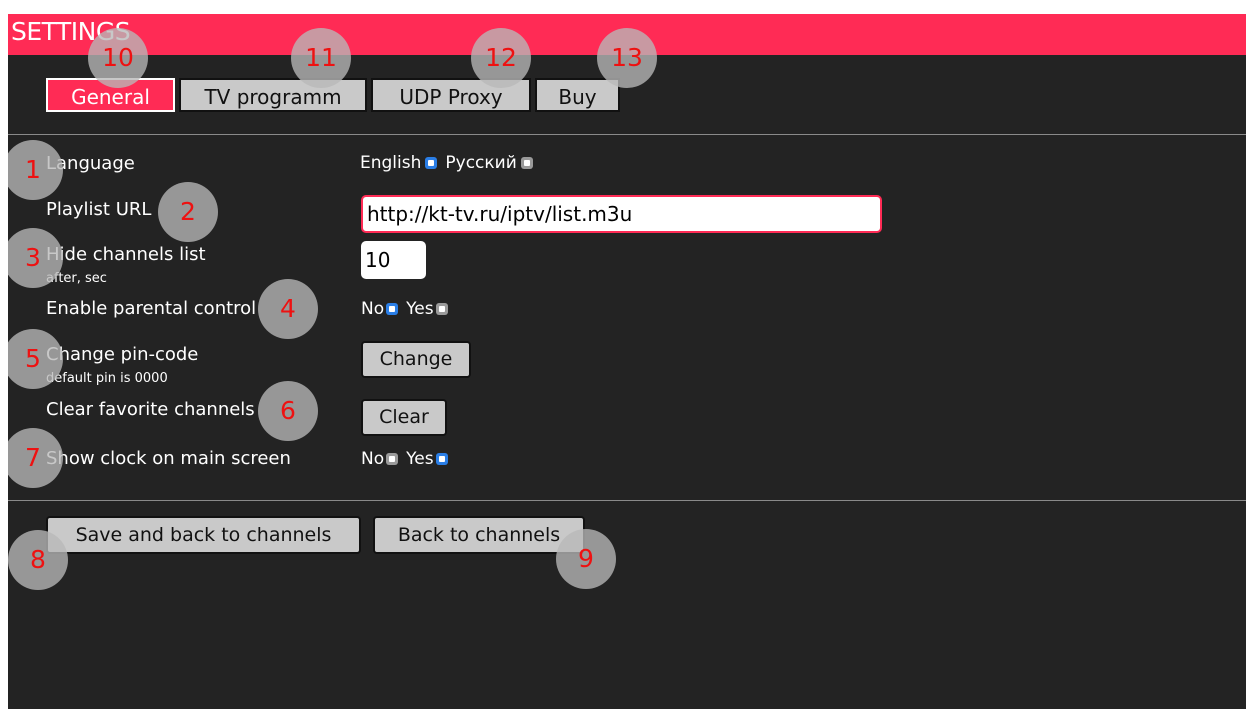 This screenshot has height=709, width=1246. What do you see at coordinates (373, 459) in the screenshot?
I see `clock-no-label: No` at bounding box center [373, 459].